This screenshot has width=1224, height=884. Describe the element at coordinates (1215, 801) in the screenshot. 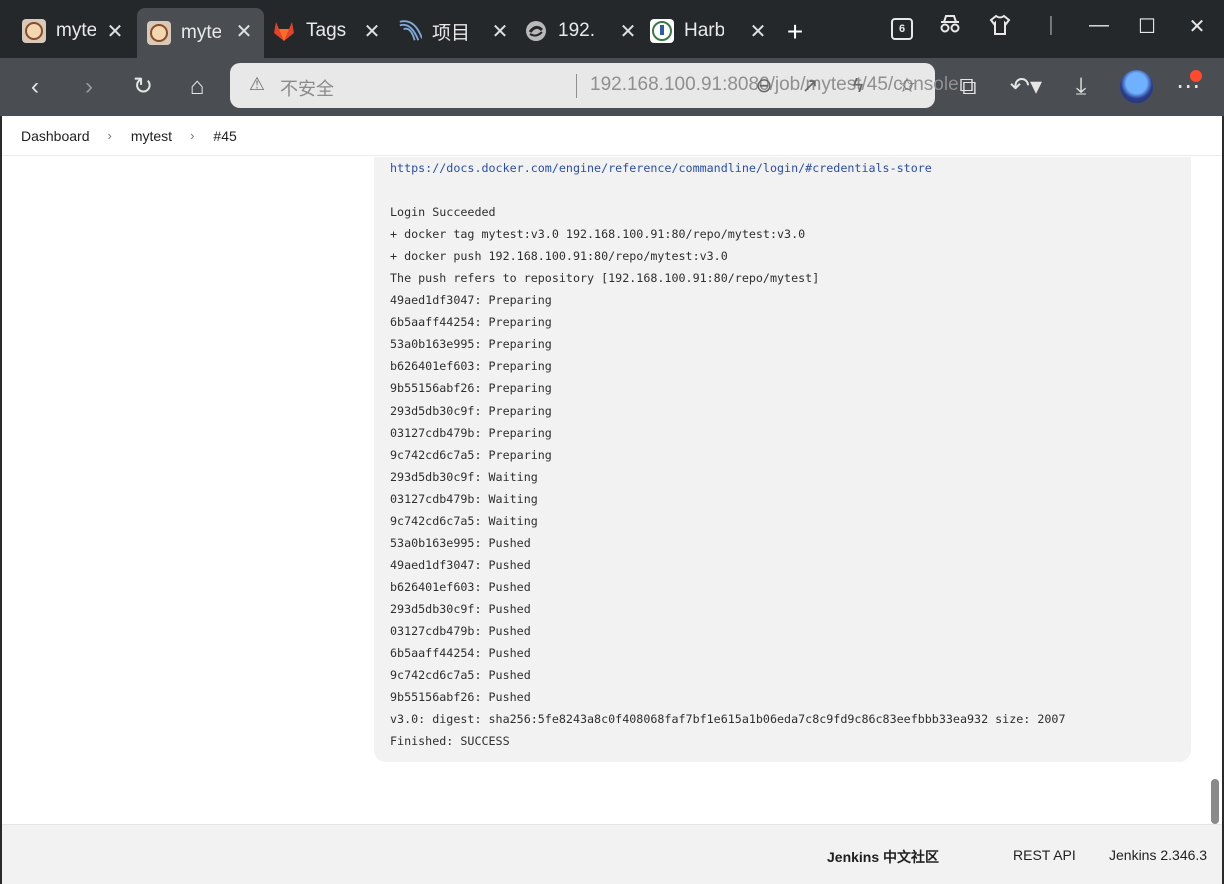

I see `scrollbar-thumb` at that location.